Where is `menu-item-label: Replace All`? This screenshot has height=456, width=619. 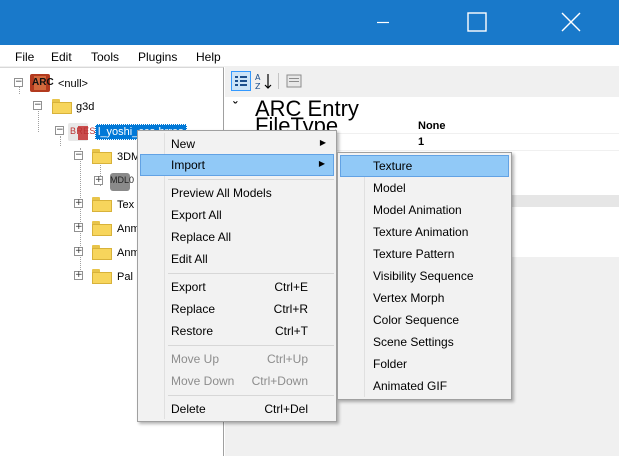 menu-item-label: Replace All is located at coordinates (201, 237).